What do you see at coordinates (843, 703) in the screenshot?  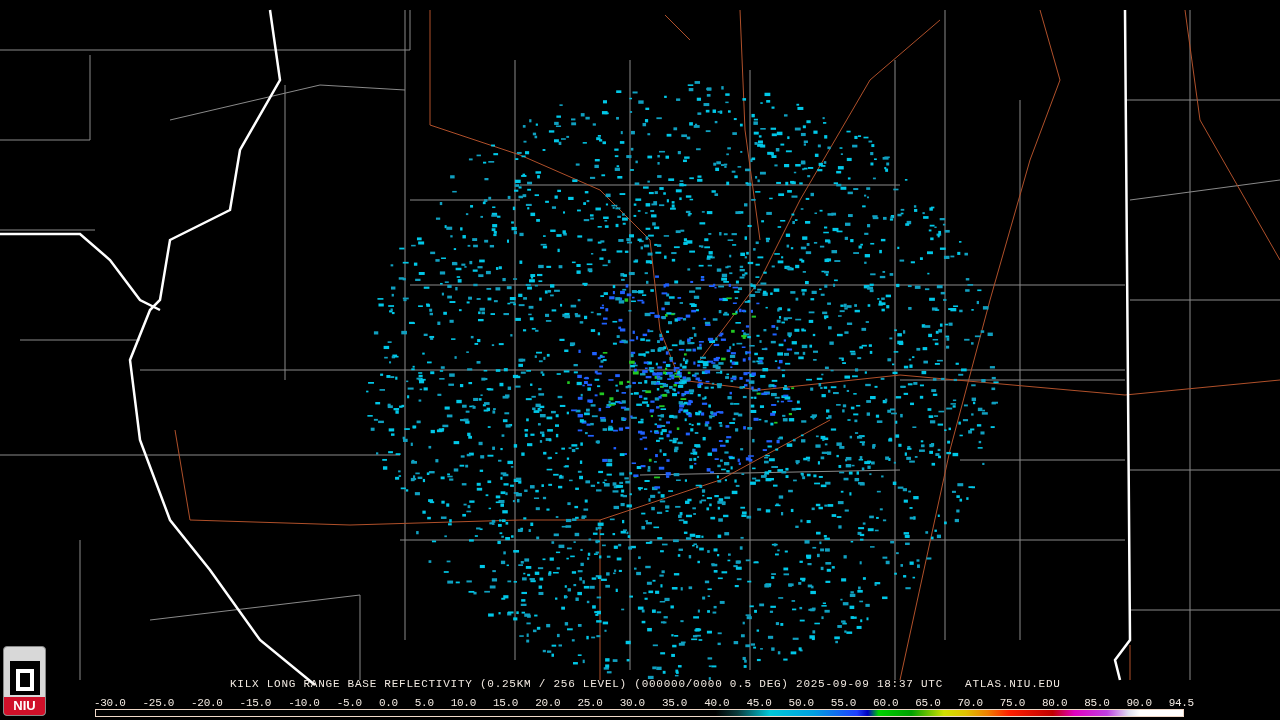 I see `legend-label: 55.0` at bounding box center [843, 703].